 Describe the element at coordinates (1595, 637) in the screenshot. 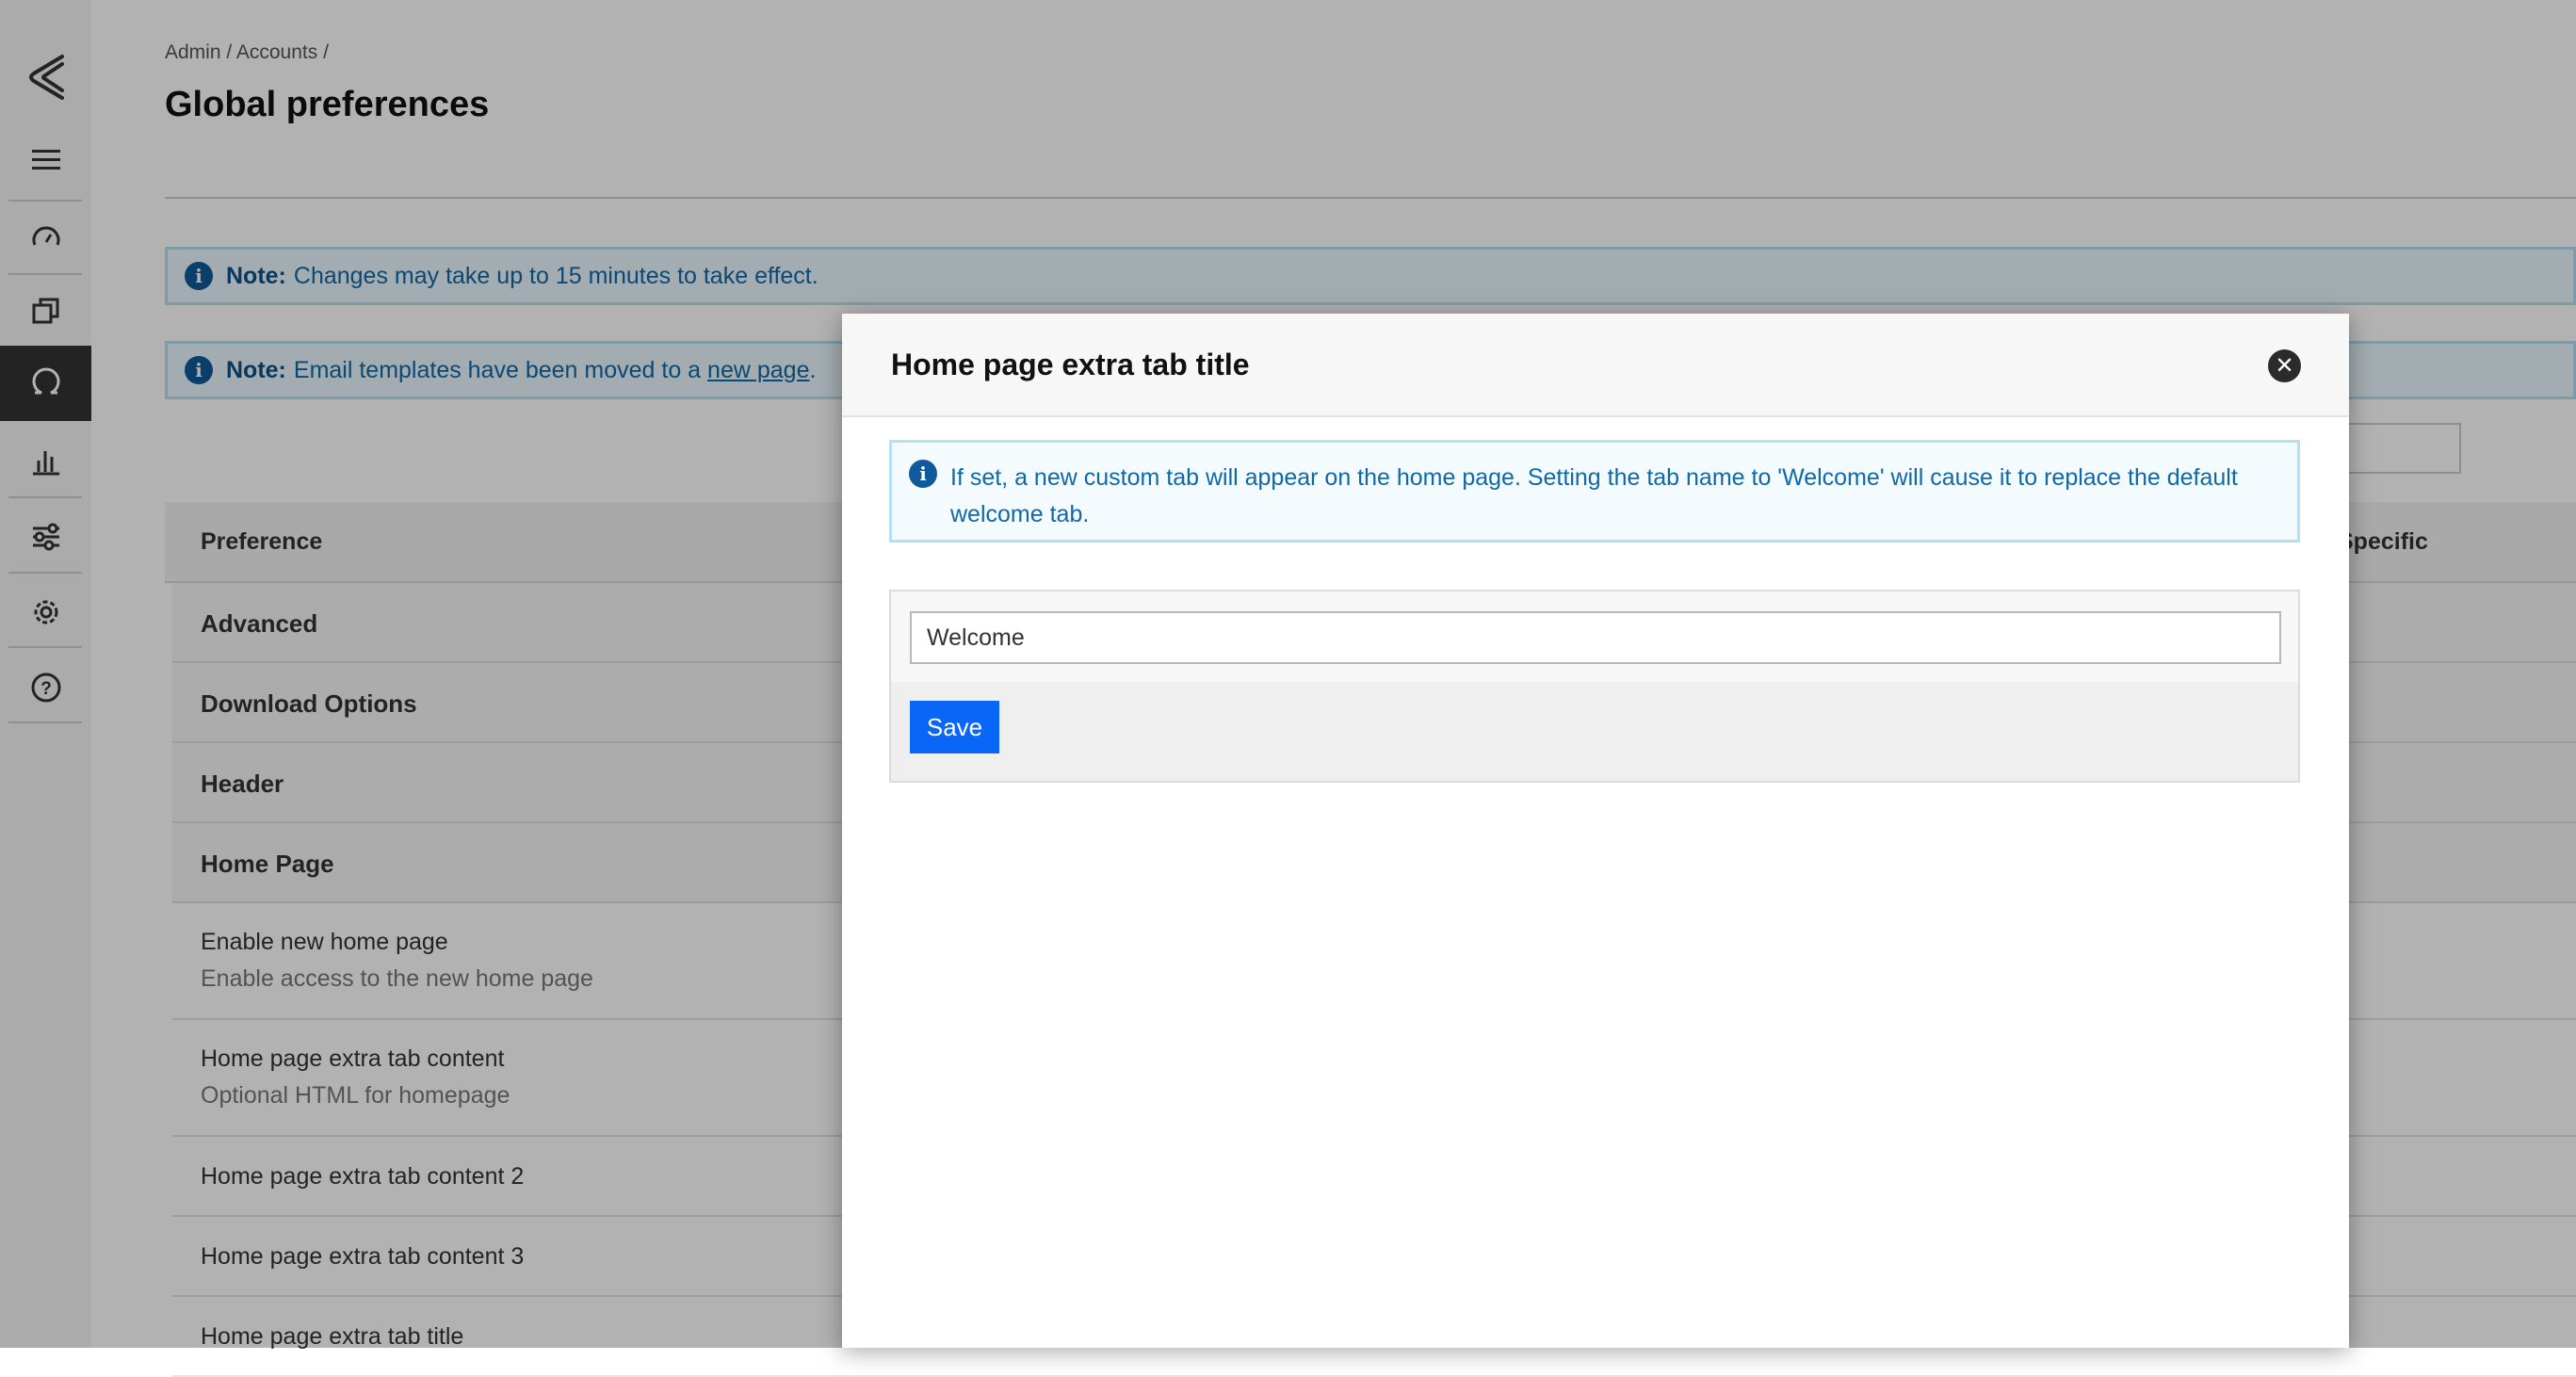

I see `tab-title-input` at that location.